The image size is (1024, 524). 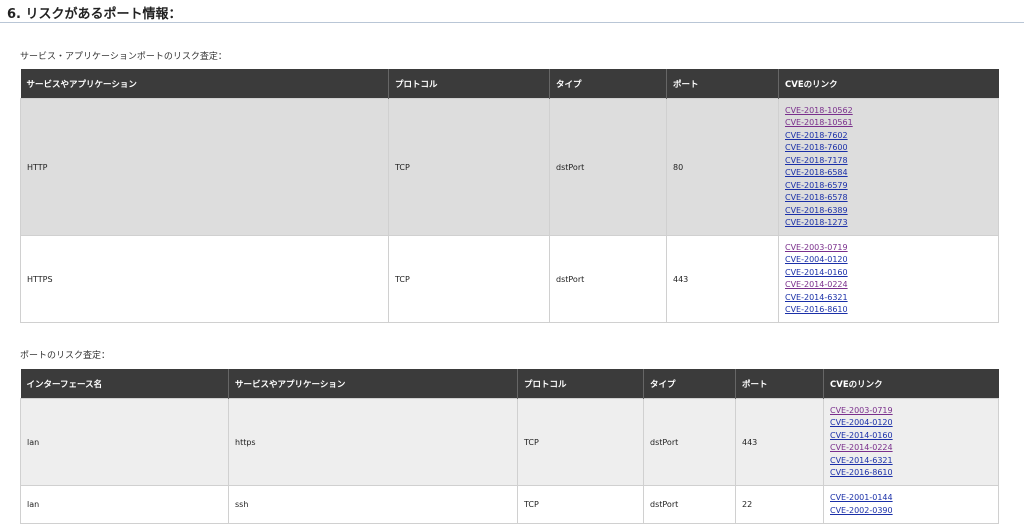 I want to click on table1-caption: サービス・アプリケーションポートのリスク査定：, so click(x=123, y=57).